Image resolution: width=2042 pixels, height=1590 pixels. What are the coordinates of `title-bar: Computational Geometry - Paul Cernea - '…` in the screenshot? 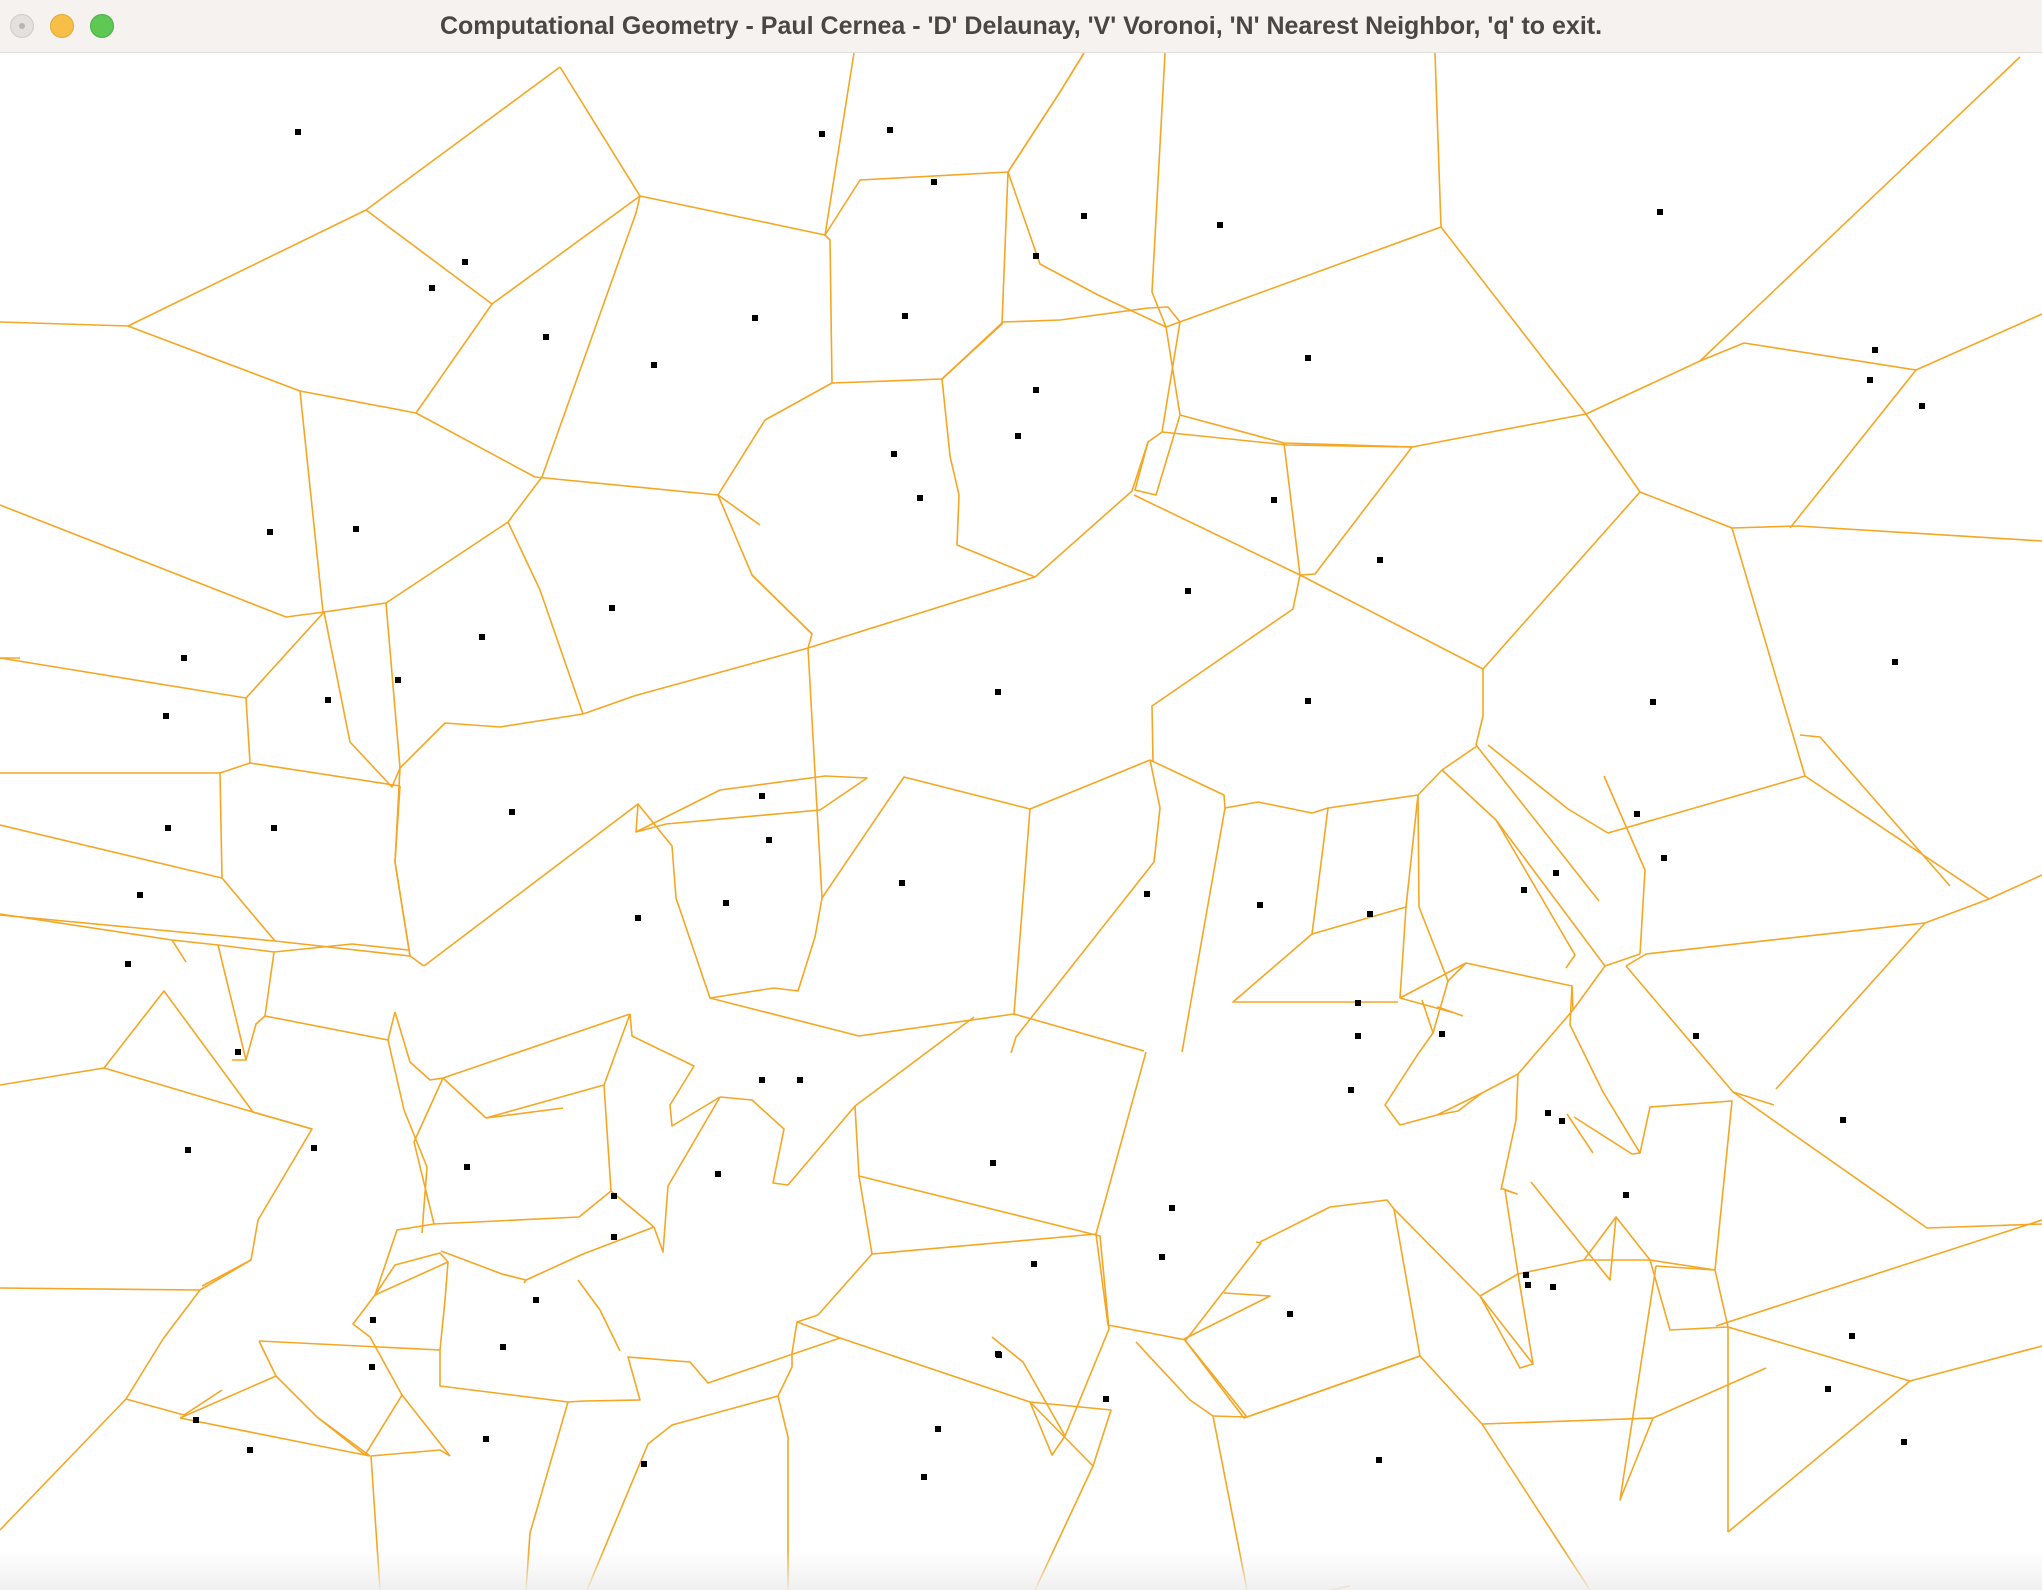 It's located at (1021, 26).